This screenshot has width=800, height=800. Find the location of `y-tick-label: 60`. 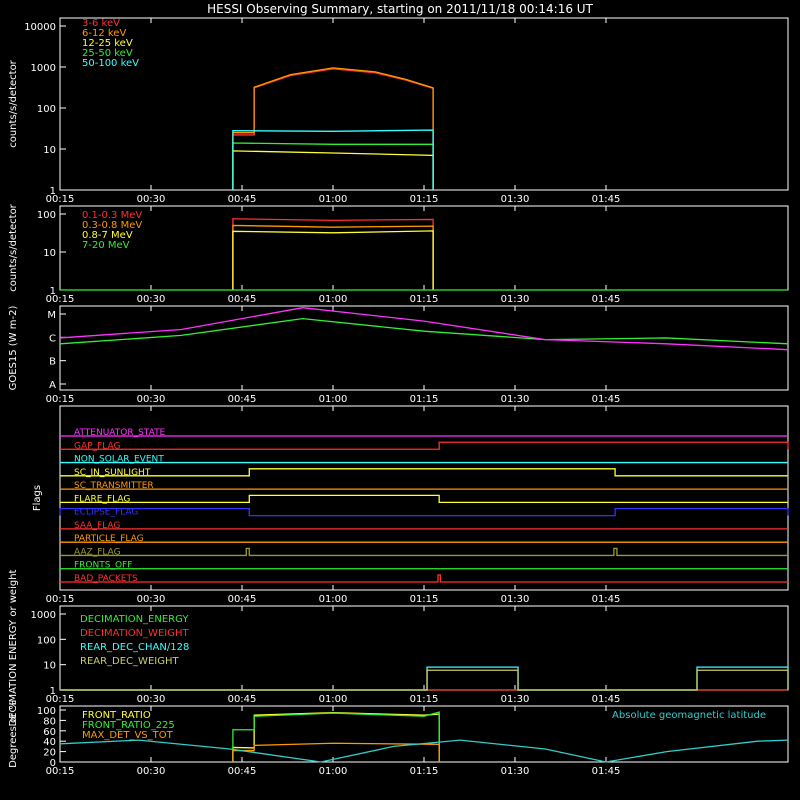

y-tick-label: 60 is located at coordinates (49, 732).